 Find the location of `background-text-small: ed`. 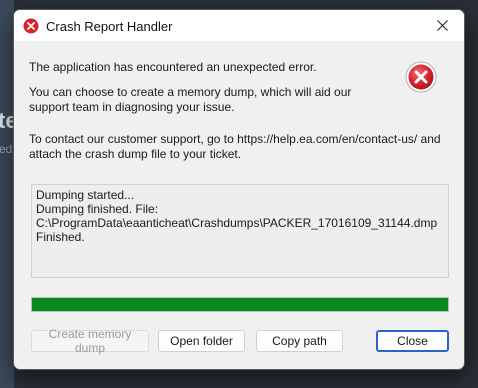

background-text-small: ed is located at coordinates (6, 149).